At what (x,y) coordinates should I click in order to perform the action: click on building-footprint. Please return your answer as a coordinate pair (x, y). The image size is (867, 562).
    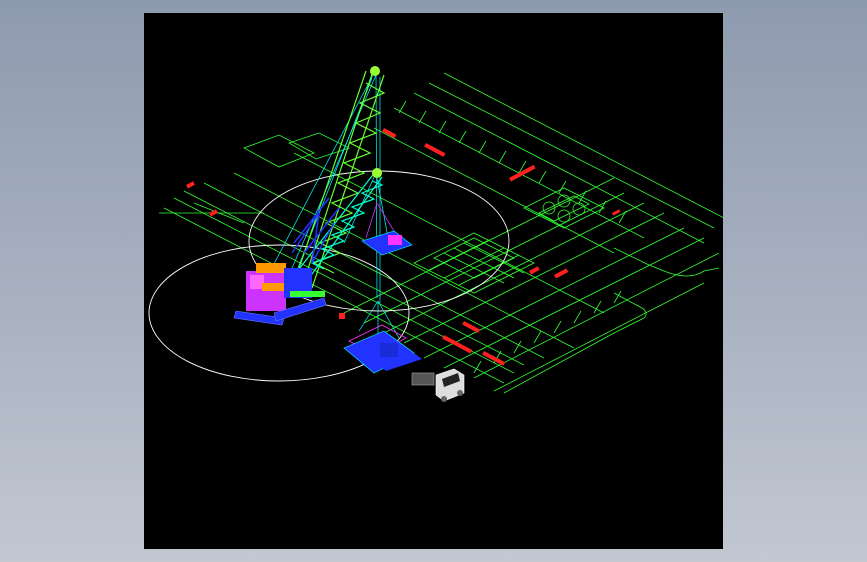
    Looking at the image, I should click on (474, 263).